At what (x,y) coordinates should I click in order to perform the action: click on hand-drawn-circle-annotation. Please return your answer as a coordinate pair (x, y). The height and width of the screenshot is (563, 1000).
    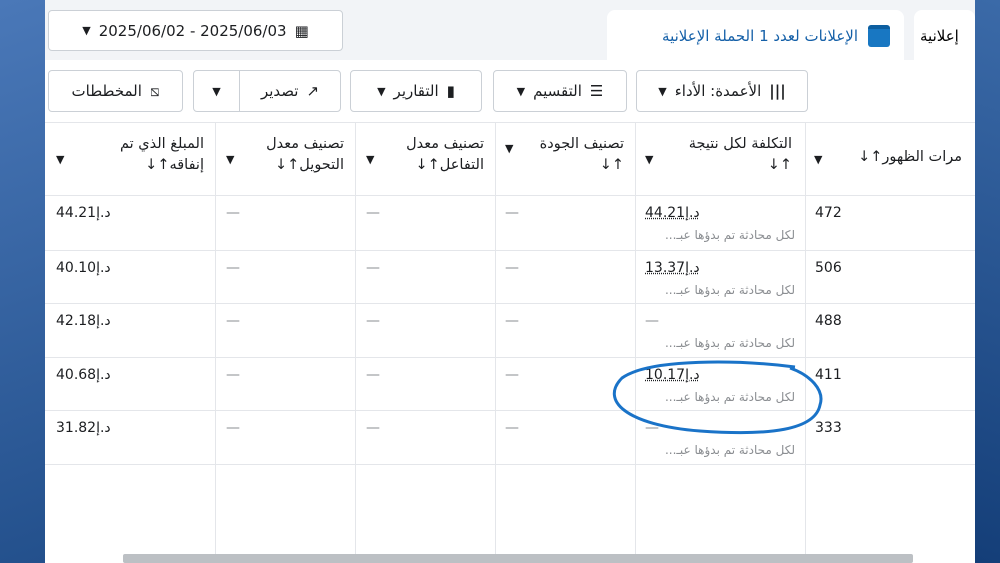
    Looking at the image, I should click on (717, 397).